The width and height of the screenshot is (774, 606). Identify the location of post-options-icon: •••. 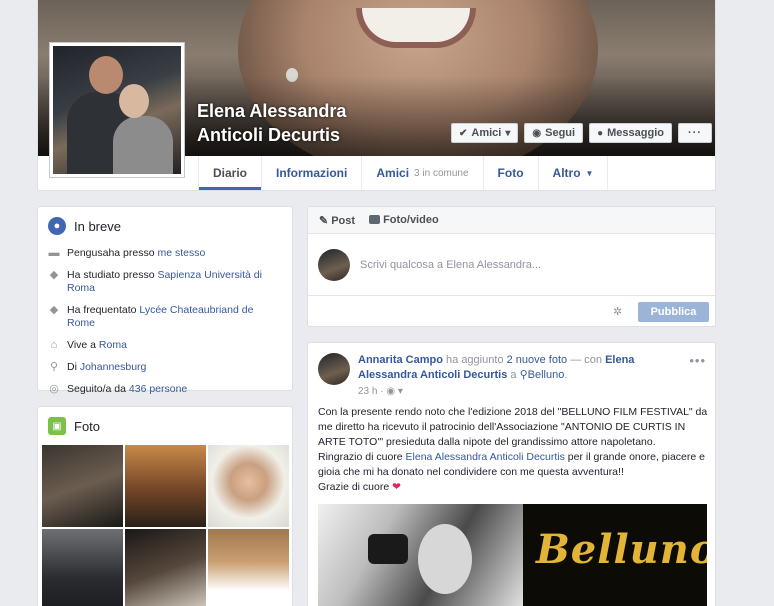
(697, 360).